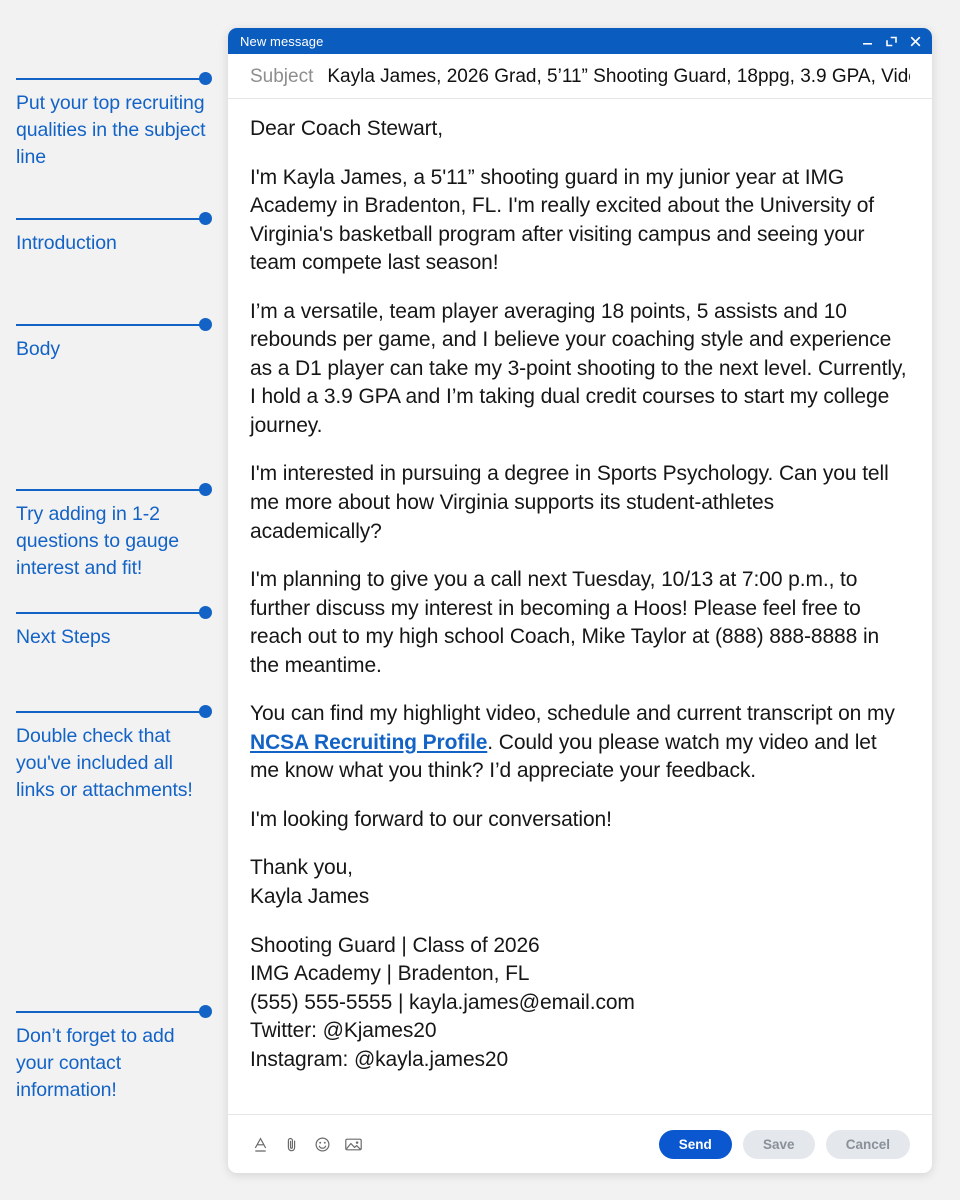 This screenshot has height=1200, width=960. What do you see at coordinates (580, 1143) in the screenshot?
I see `compose-footer: Send Save Cancel` at bounding box center [580, 1143].